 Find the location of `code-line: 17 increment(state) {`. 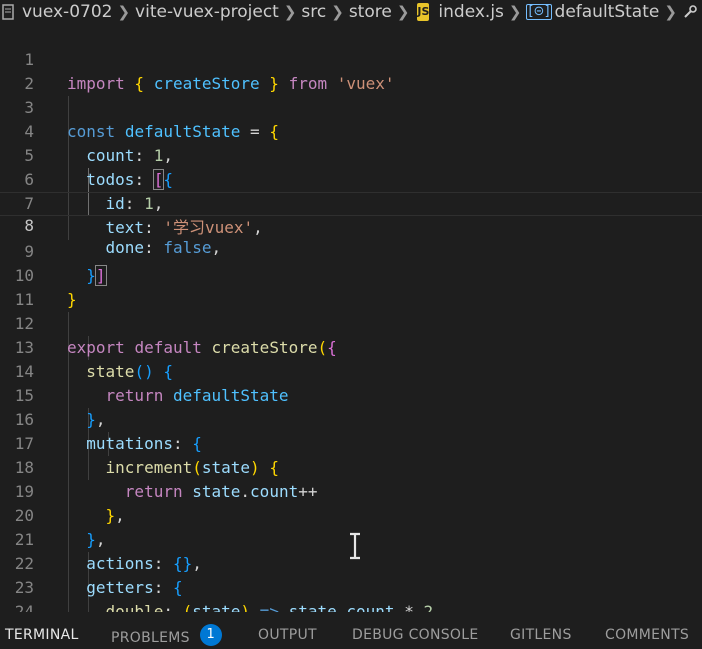

code-line: 17 increment(state) { is located at coordinates (351, 420).